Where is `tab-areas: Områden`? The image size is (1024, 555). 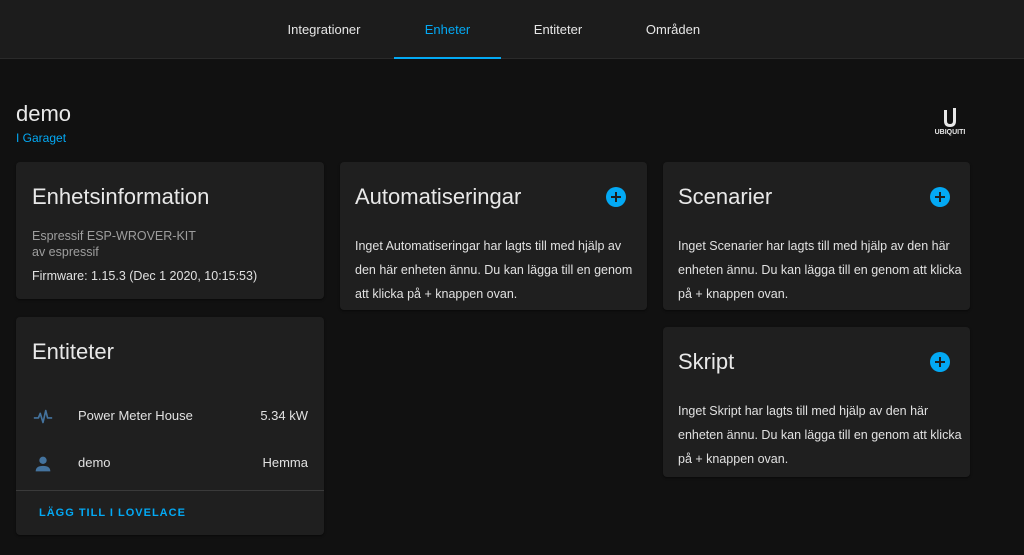
tab-areas: Områden is located at coordinates (673, 29).